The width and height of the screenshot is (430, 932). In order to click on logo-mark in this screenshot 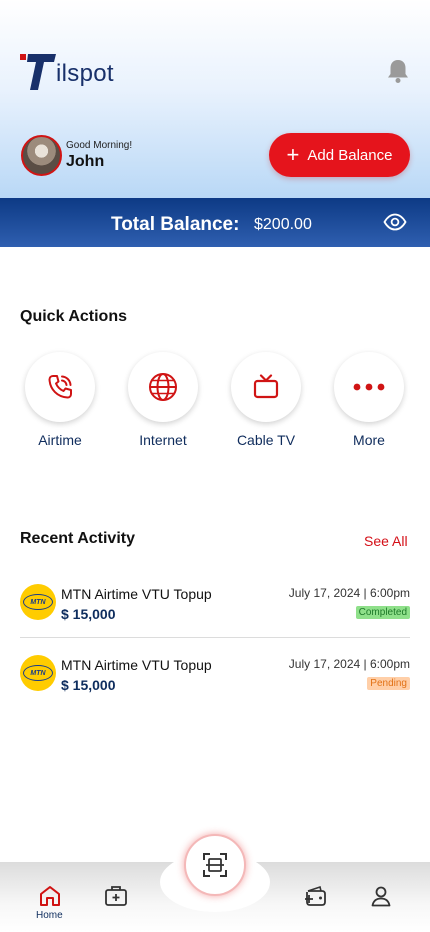, I will do `click(38, 72)`.